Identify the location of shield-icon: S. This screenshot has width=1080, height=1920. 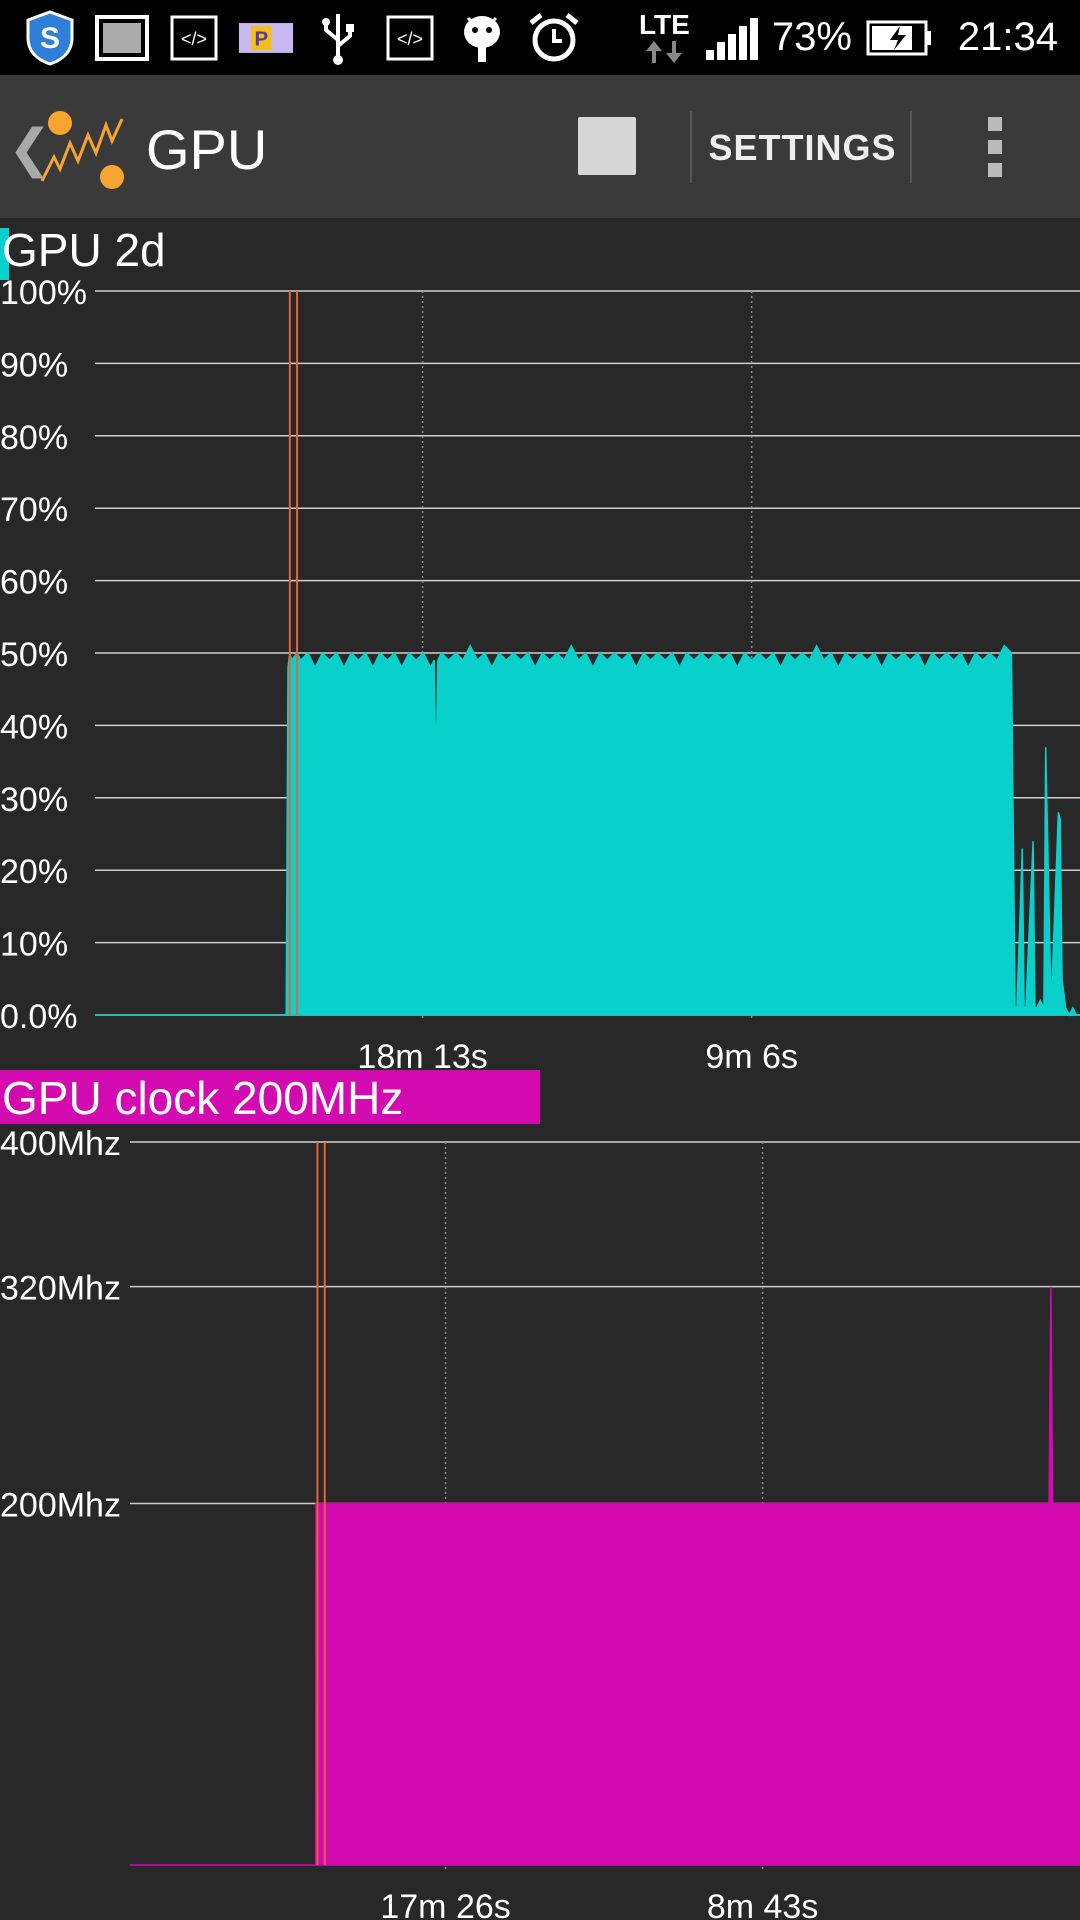
(50, 37).